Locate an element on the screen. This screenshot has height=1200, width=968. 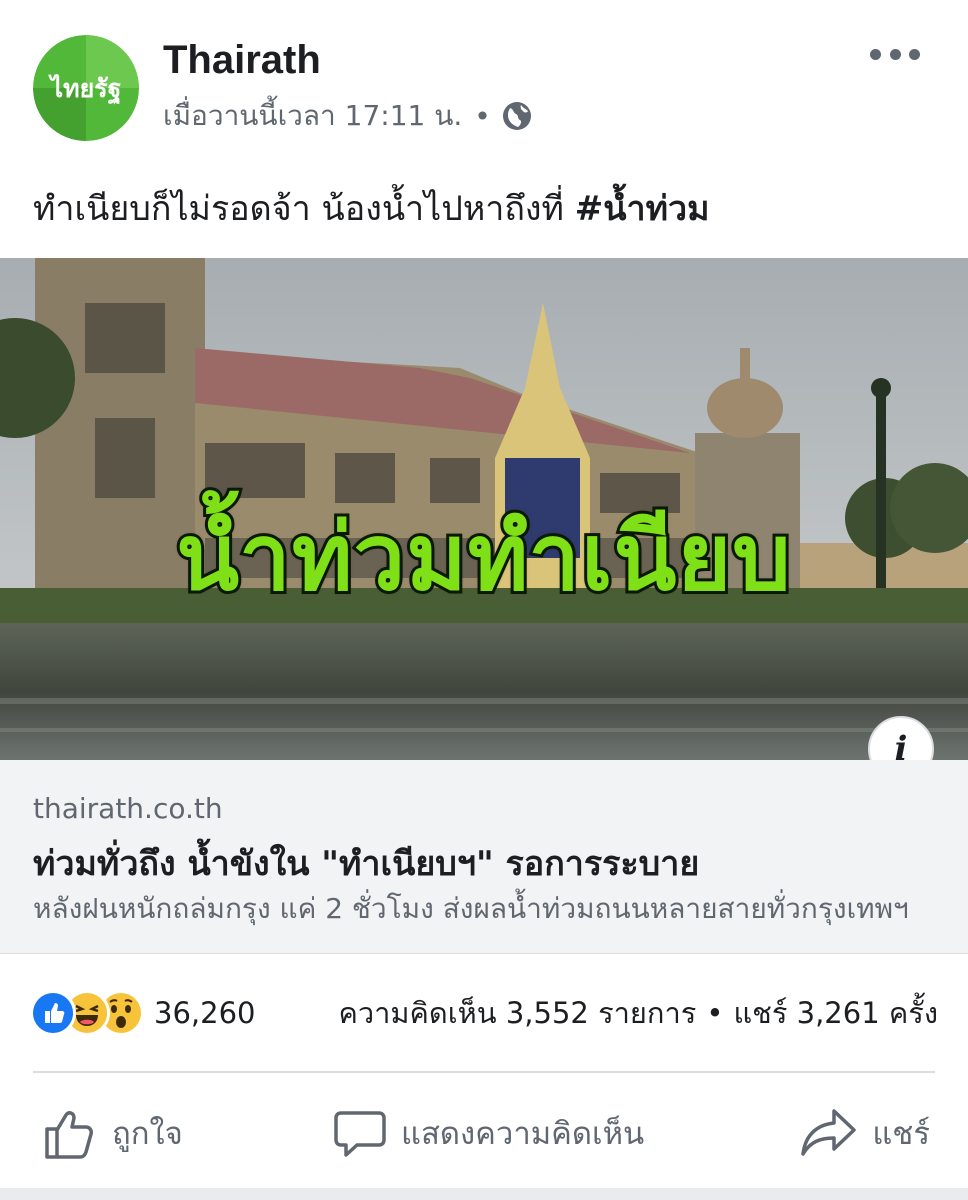
share-count: แชร์ 3,261 ครั้ง is located at coordinates (835, 1013).